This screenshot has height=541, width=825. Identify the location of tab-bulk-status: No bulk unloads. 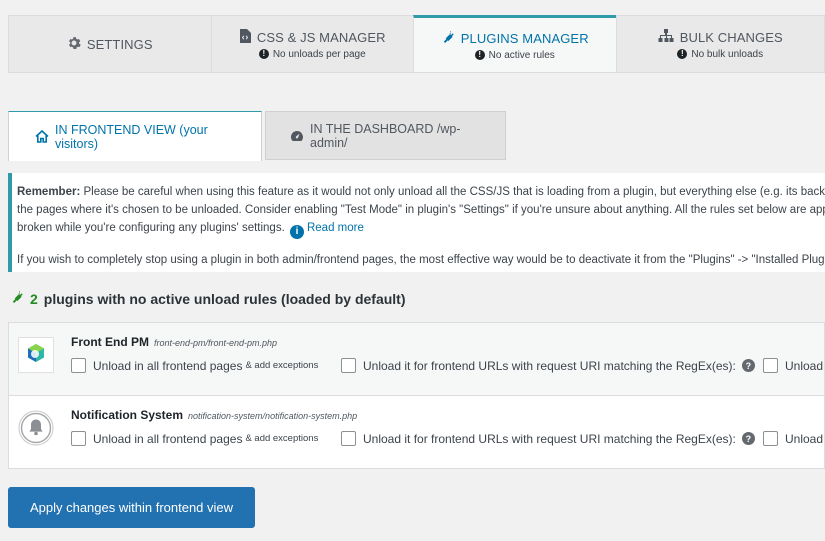
(727, 54).